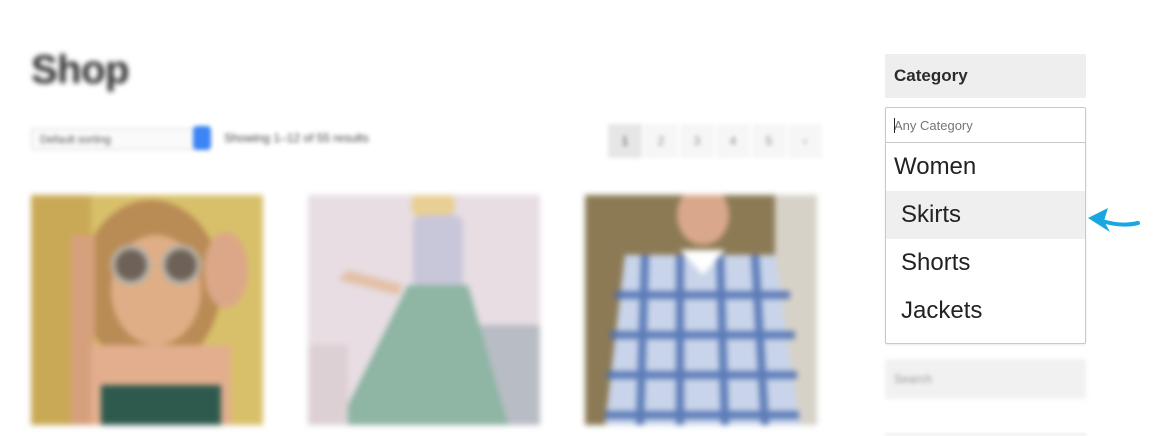 This screenshot has width=1176, height=436. What do you see at coordinates (733, 141) in the screenshot?
I see `page-link-4: 4` at bounding box center [733, 141].